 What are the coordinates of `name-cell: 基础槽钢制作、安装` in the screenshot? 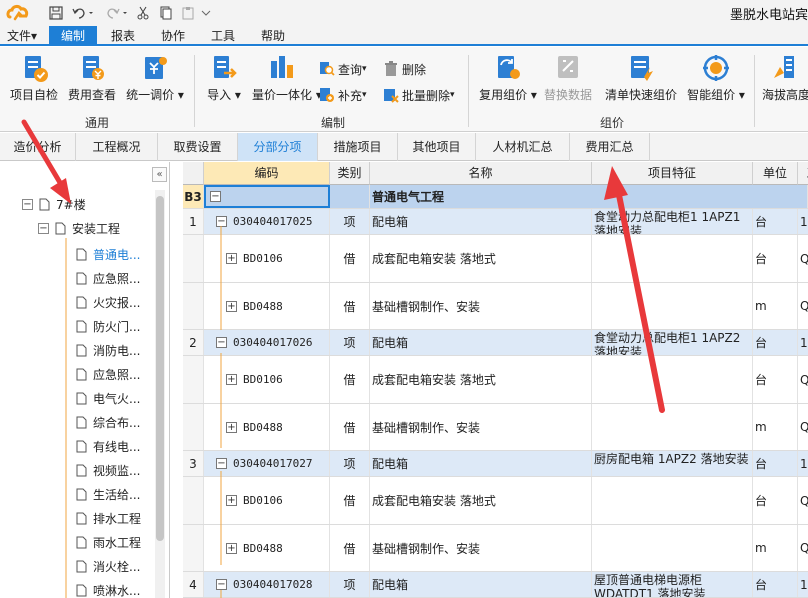 It's located at (481, 548).